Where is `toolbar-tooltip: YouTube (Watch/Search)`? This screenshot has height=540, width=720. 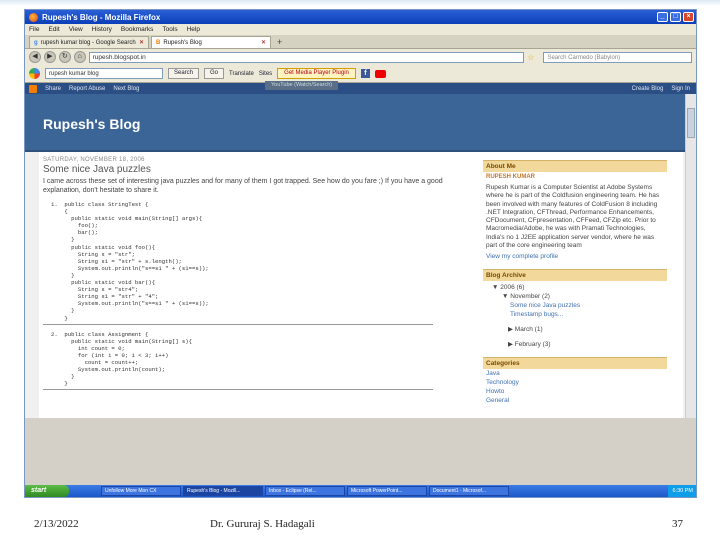 toolbar-tooltip: YouTube (Watch/Search) is located at coordinates (302, 85).